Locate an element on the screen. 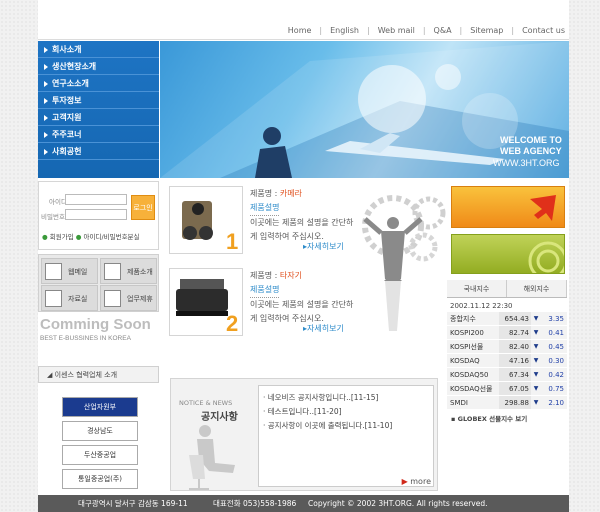  login-box: 아이디 비밀번호 로그인 ● 회원가입 ● 아이디/비밀번호분실 is located at coordinates (98, 215).